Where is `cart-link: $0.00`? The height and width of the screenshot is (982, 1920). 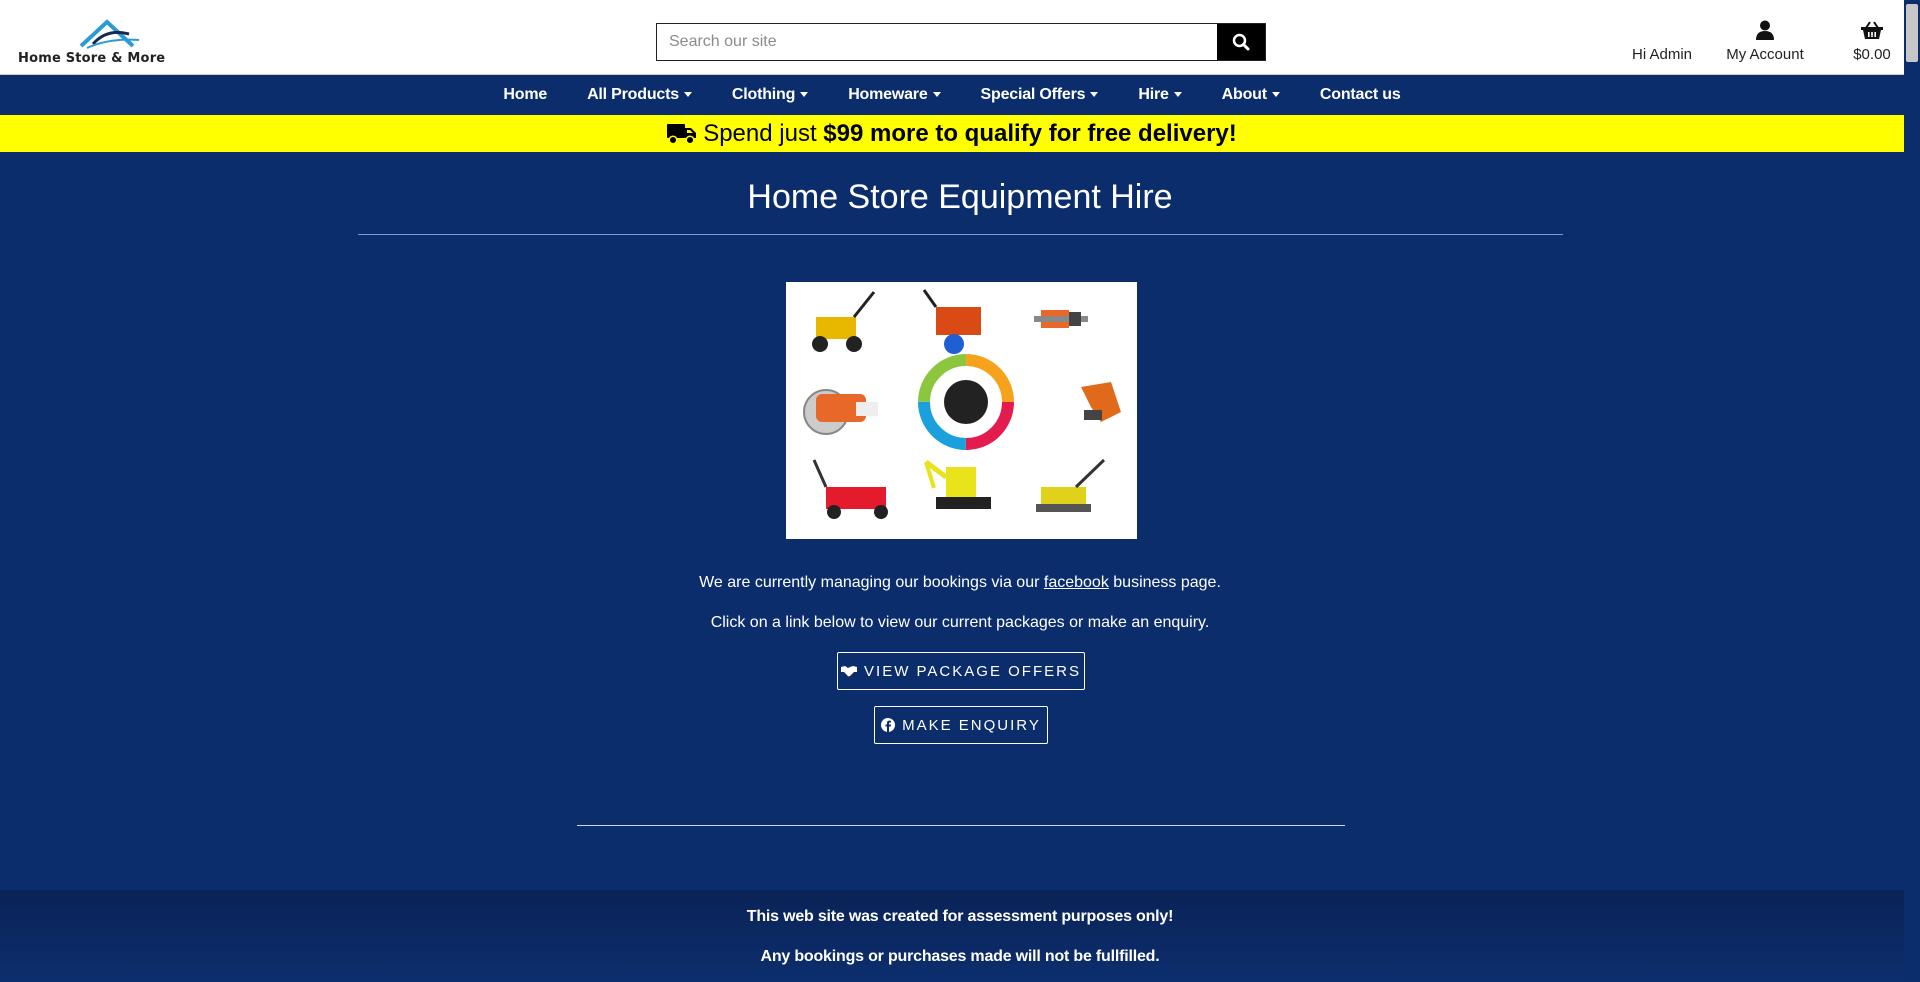 cart-link: $0.00 is located at coordinates (1872, 40).